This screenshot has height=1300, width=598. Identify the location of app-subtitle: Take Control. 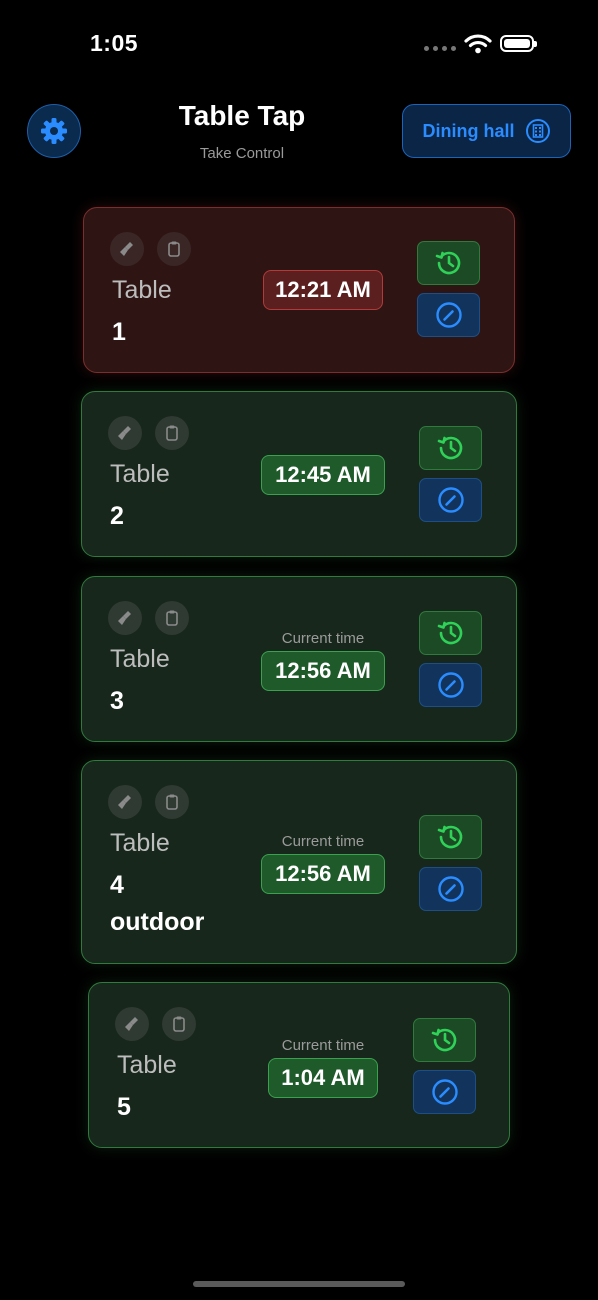
(242, 153).